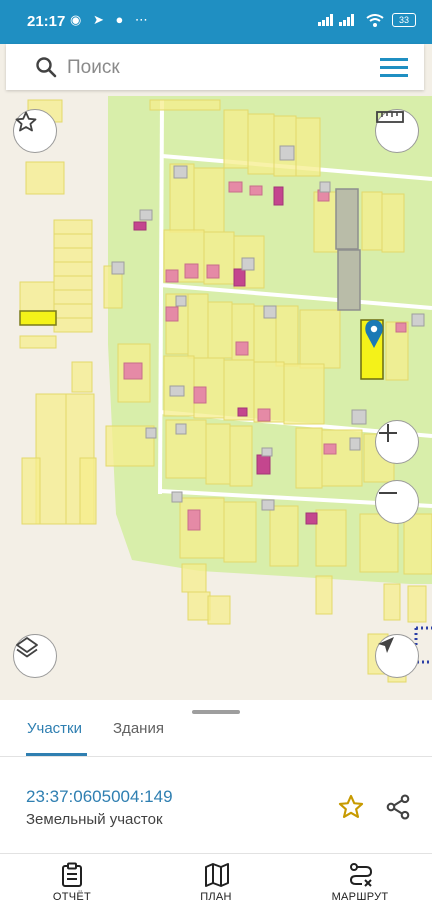 Image resolution: width=432 pixels, height=910 pixels. I want to click on share-icon, so click(398, 807).